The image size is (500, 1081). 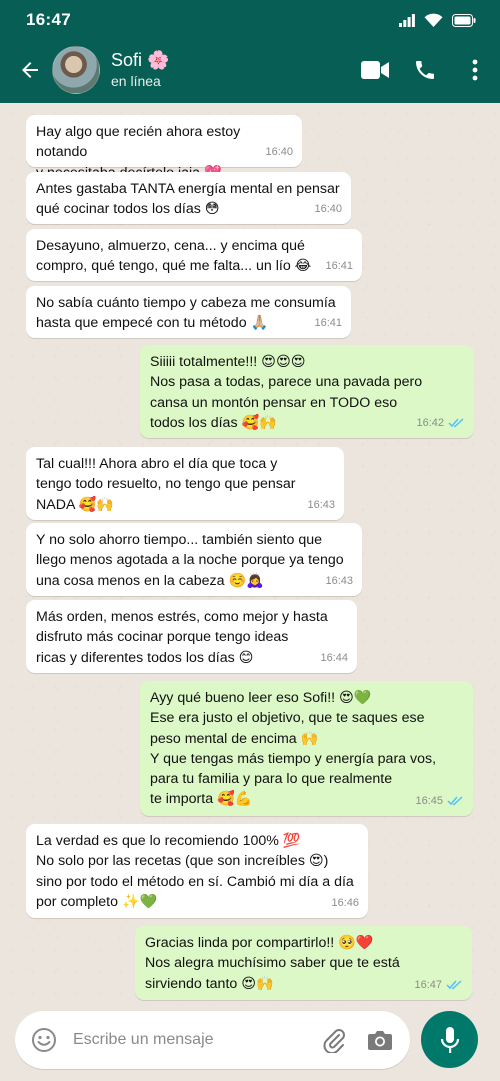 I want to click on camera-icon, so click(x=380, y=1040).